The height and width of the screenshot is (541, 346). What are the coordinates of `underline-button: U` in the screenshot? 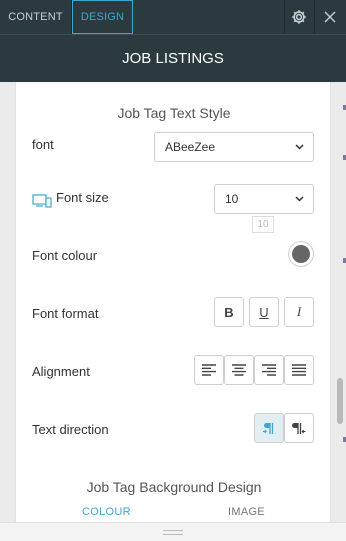 It's located at (264, 312).